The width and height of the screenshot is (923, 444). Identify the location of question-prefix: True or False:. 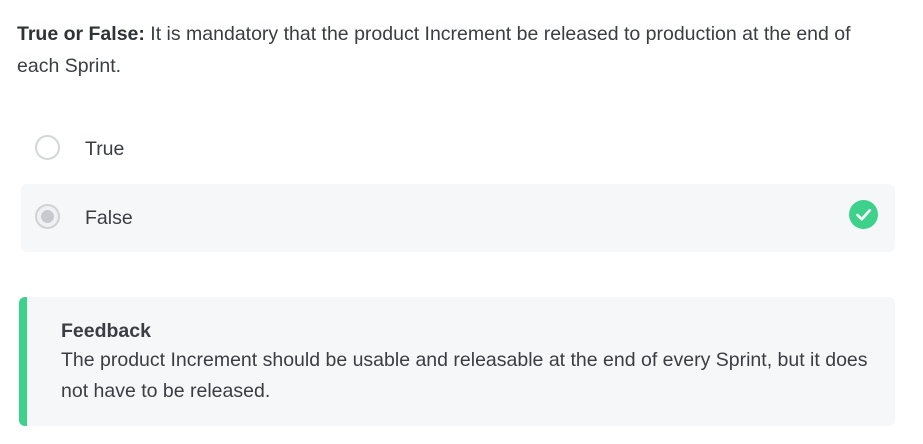
(81, 34).